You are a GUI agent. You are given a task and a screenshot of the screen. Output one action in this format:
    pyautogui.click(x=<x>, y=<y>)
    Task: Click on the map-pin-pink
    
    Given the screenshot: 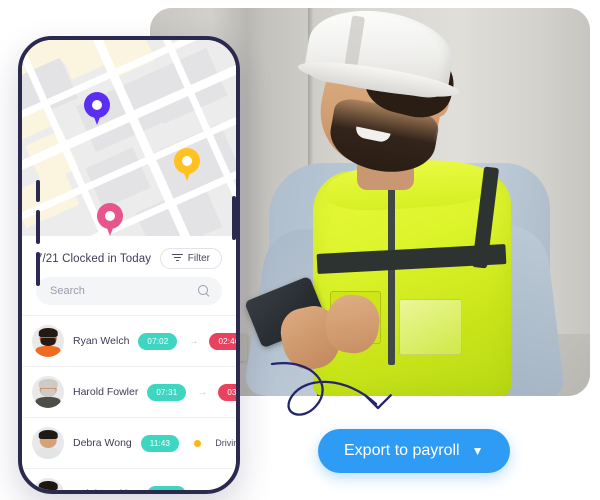 What is the action you would take?
    pyautogui.click(x=110, y=219)
    